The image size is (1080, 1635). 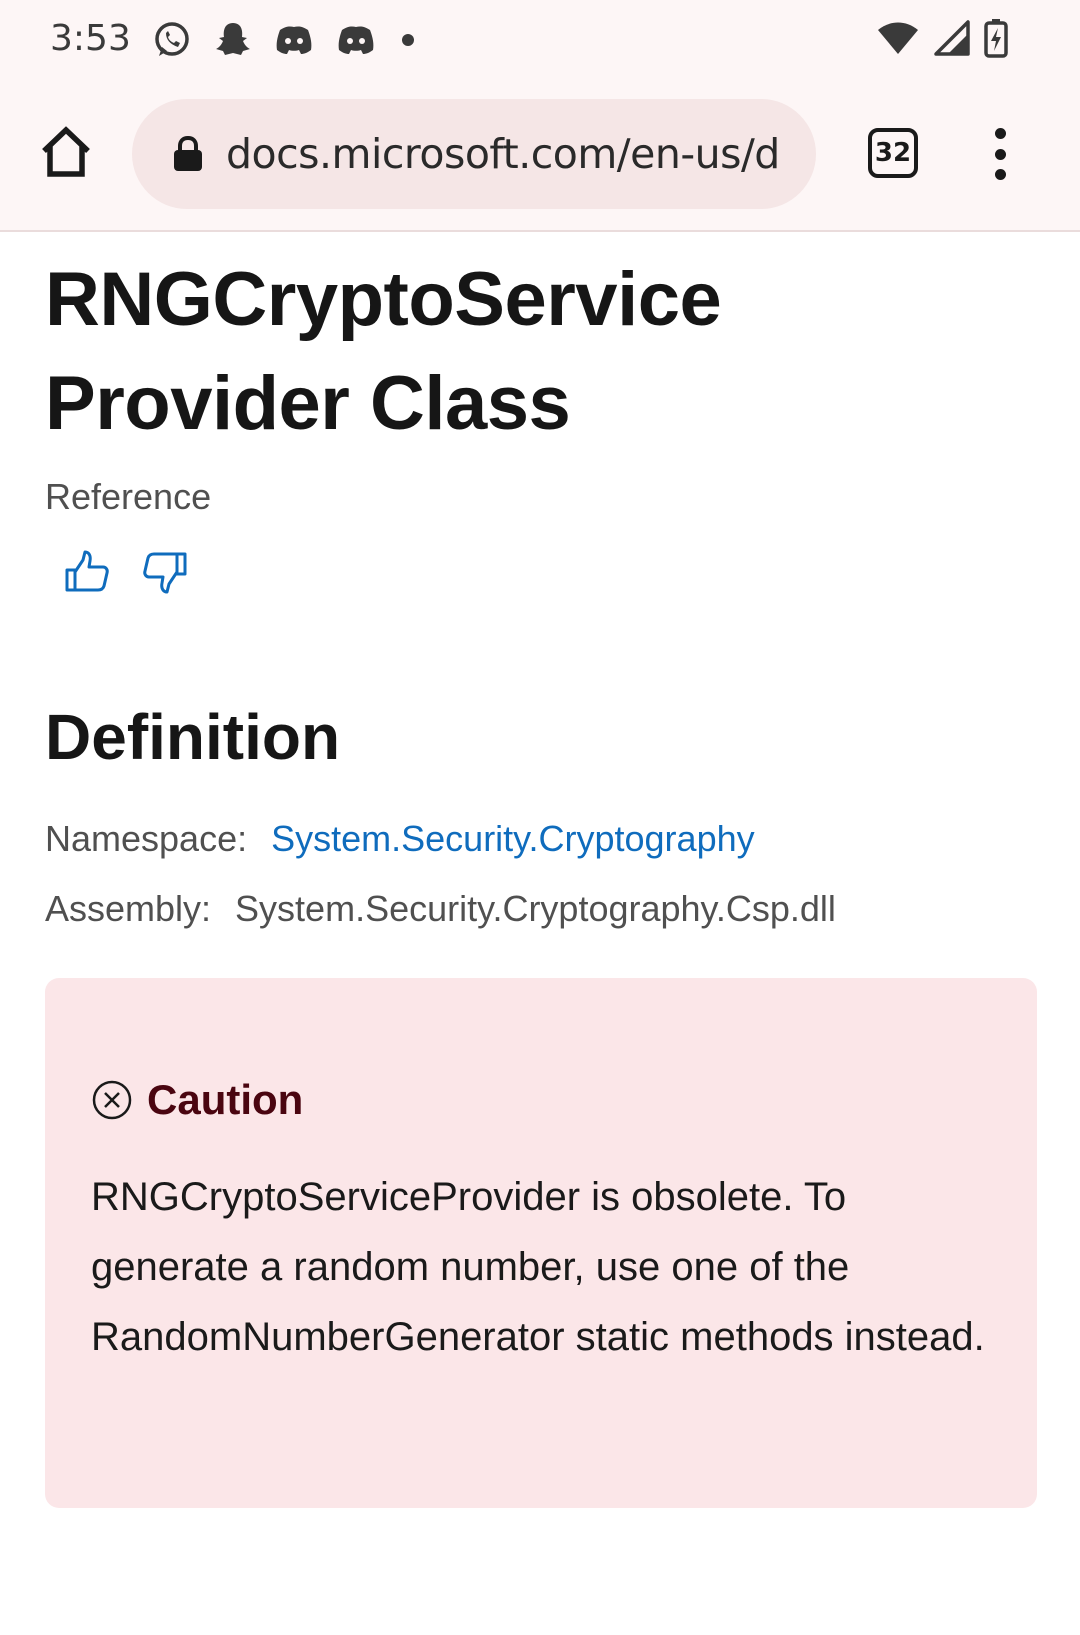 What do you see at coordinates (898, 40) in the screenshot?
I see `wifi-icon` at bounding box center [898, 40].